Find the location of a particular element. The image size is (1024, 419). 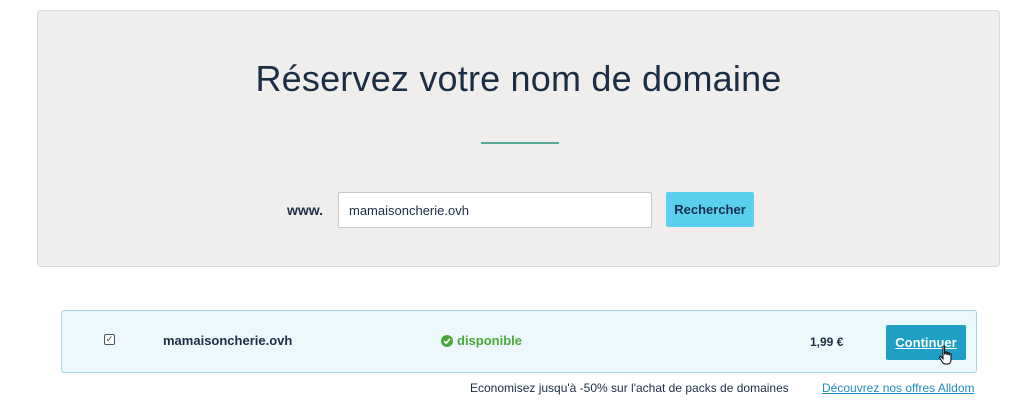

check-circle-icon is located at coordinates (447, 340).